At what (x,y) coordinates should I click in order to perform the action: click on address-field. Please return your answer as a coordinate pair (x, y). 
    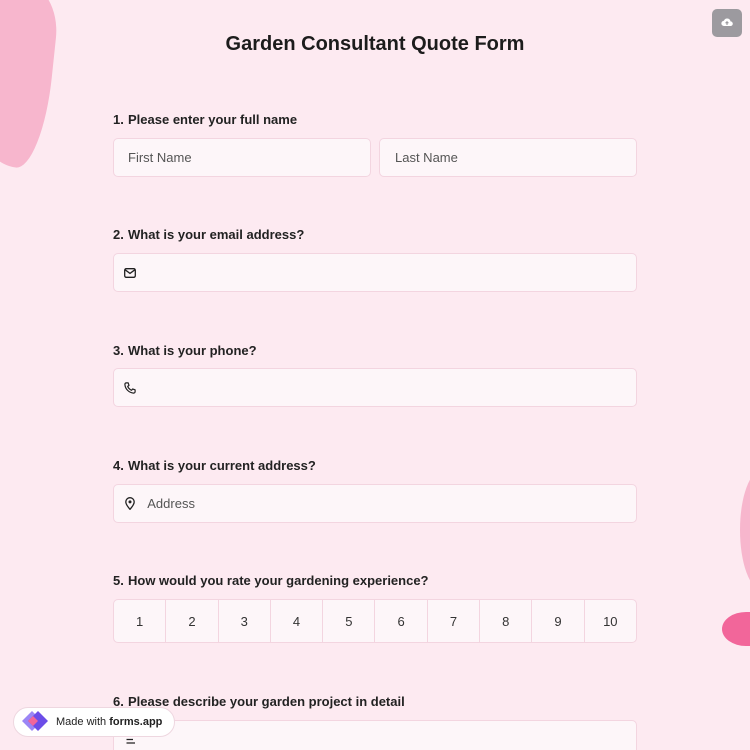
    Looking at the image, I should click on (375, 503).